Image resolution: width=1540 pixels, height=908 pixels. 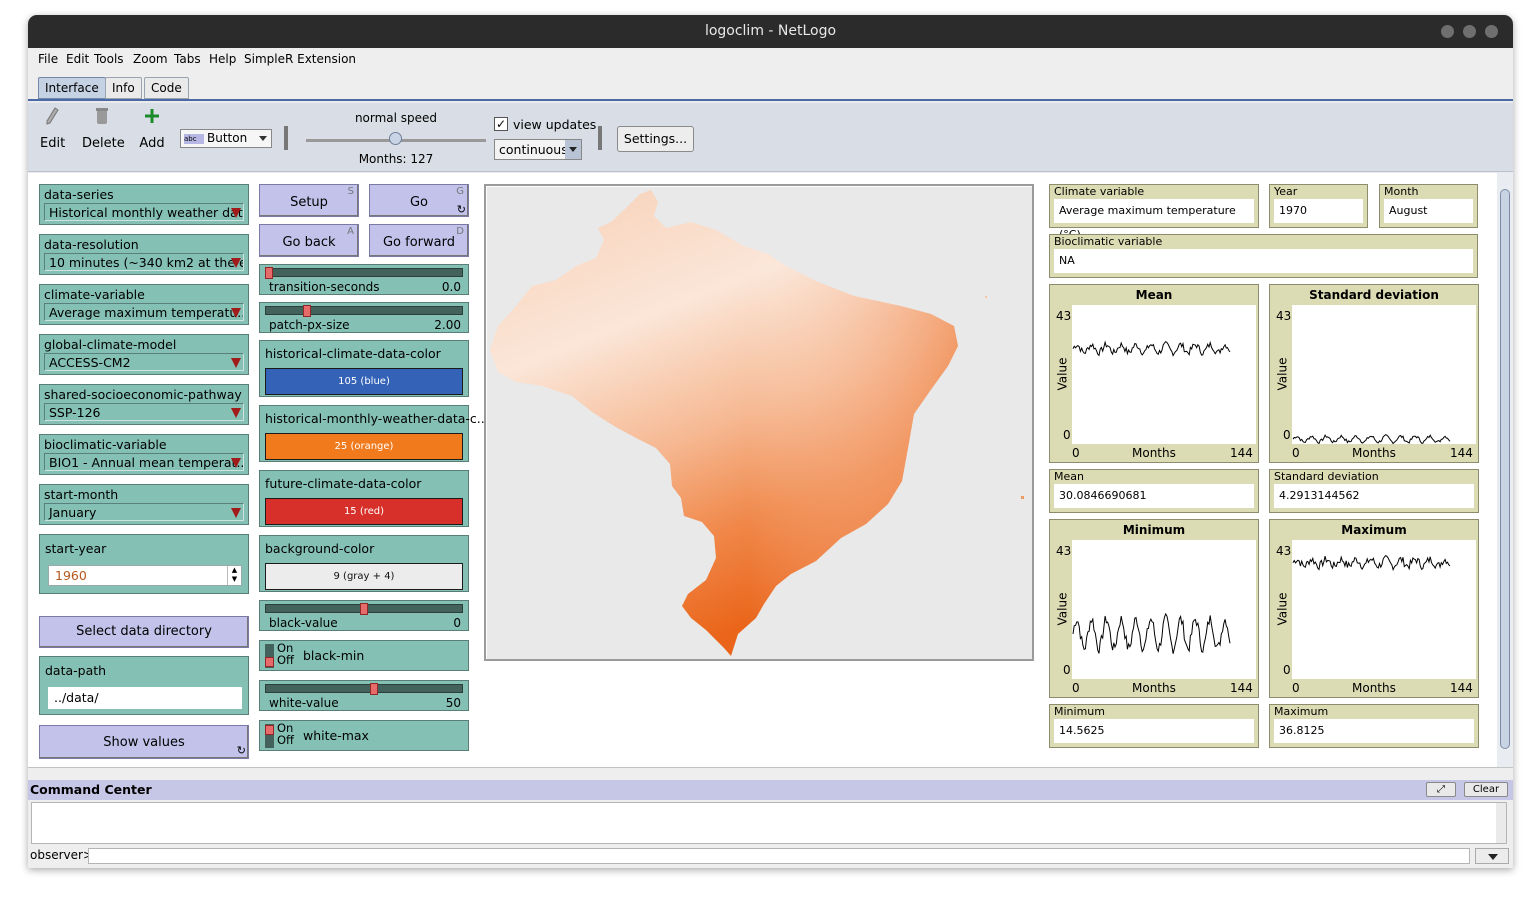 What do you see at coordinates (1301, 711) in the screenshot?
I see `monitor-label: Maximum` at bounding box center [1301, 711].